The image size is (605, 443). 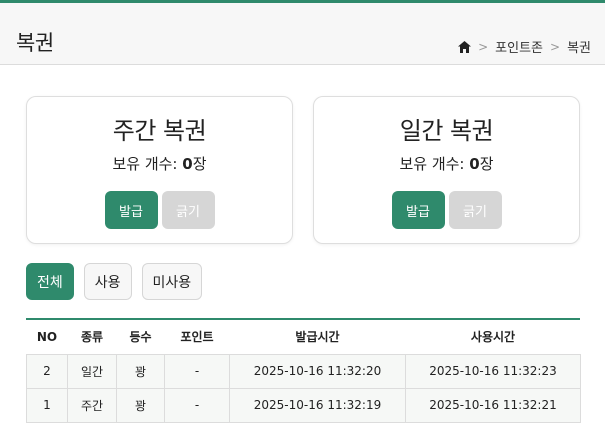 What do you see at coordinates (92, 337) in the screenshot?
I see `column-header-type: 종류` at bounding box center [92, 337].